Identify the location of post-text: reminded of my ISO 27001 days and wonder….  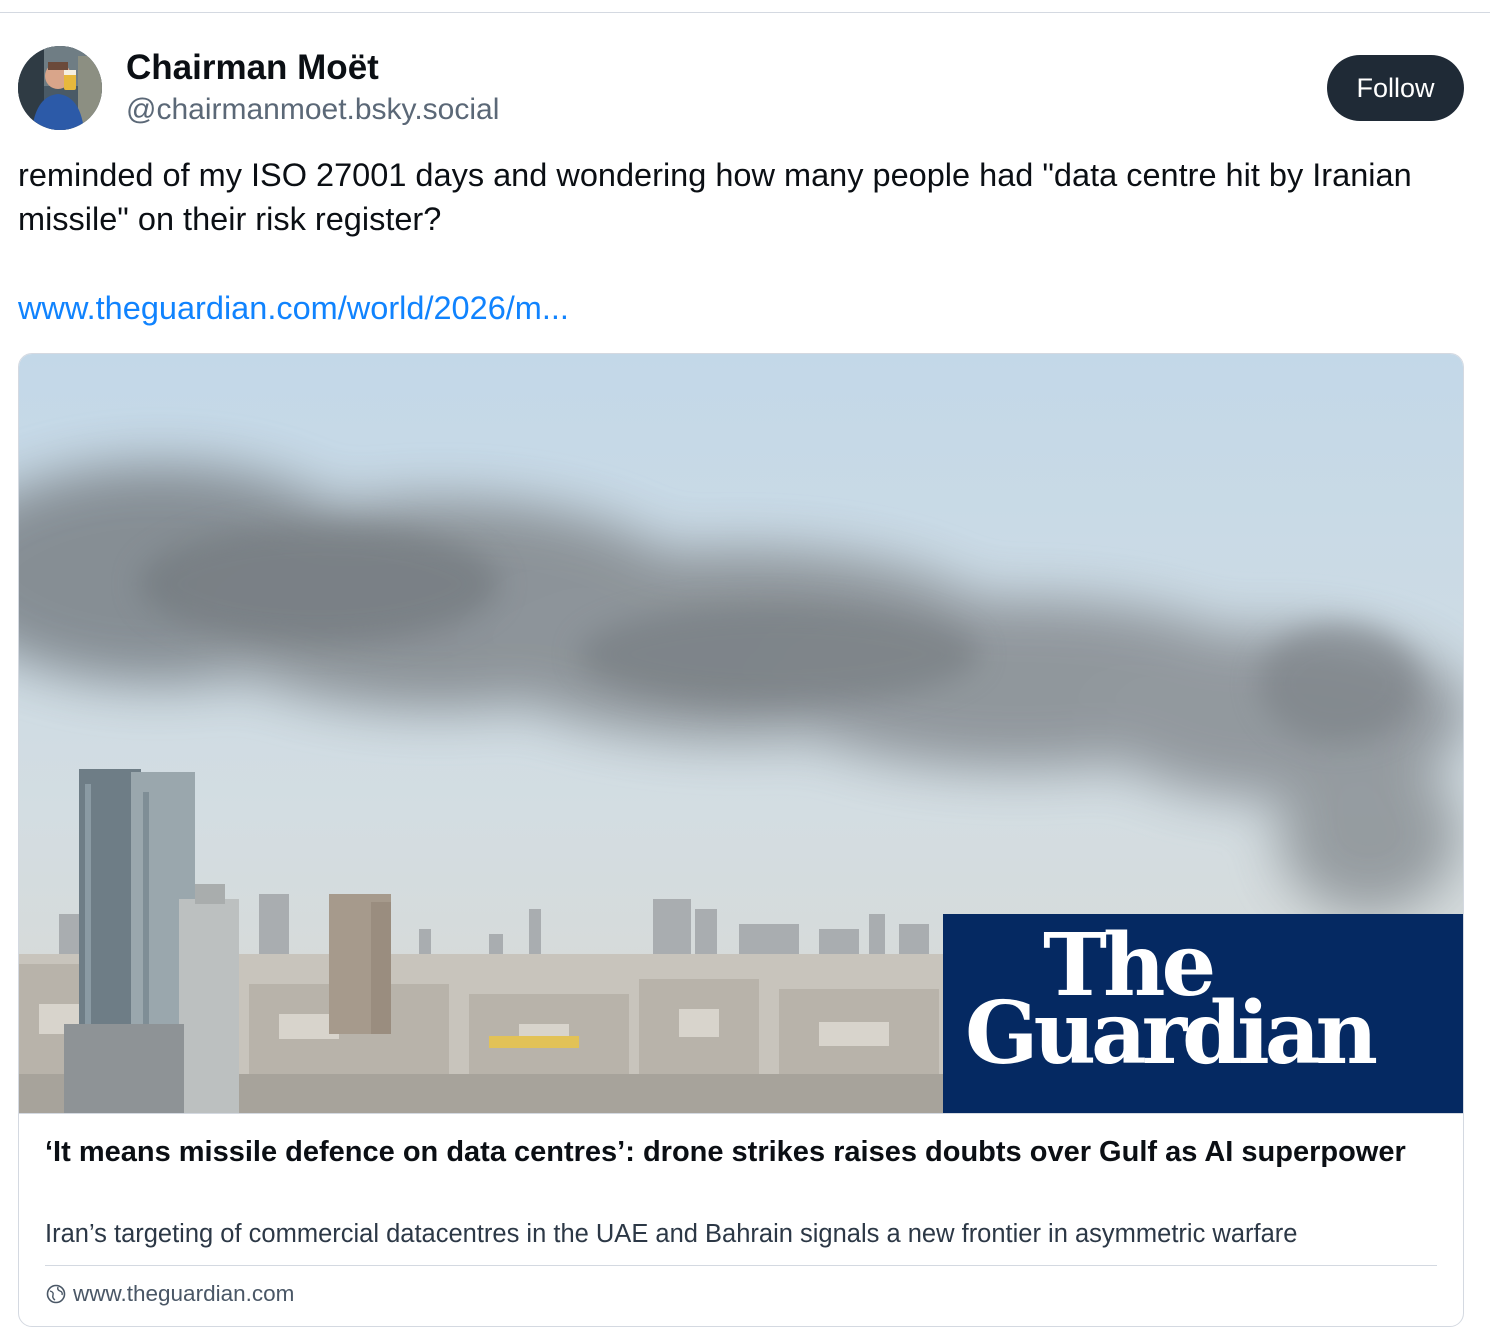
(715, 197).